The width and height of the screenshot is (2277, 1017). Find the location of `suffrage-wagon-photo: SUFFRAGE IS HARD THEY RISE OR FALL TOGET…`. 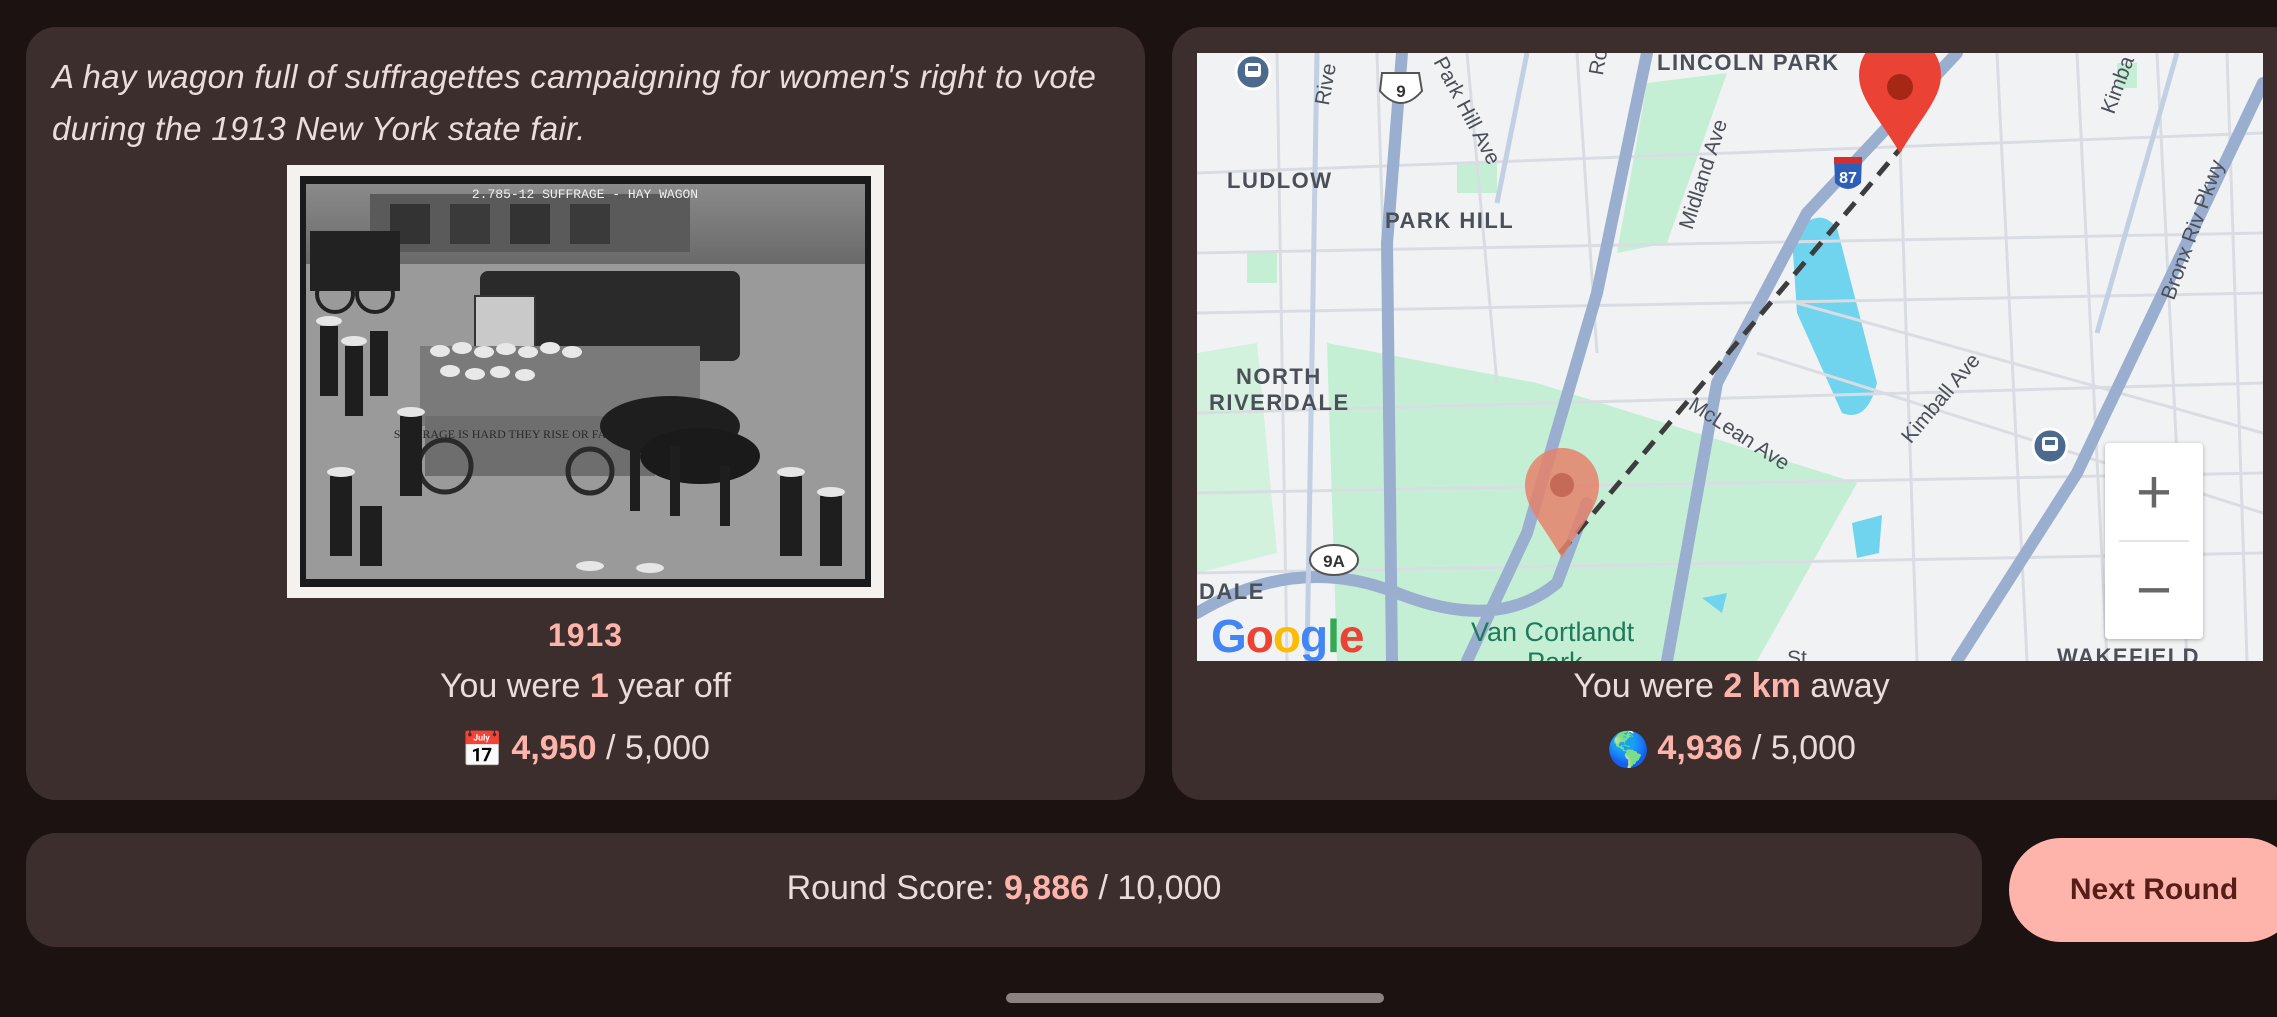

suffrage-wagon-photo: SUFFRAGE IS HARD THEY RISE OR FALL TOGET… is located at coordinates (585, 381).